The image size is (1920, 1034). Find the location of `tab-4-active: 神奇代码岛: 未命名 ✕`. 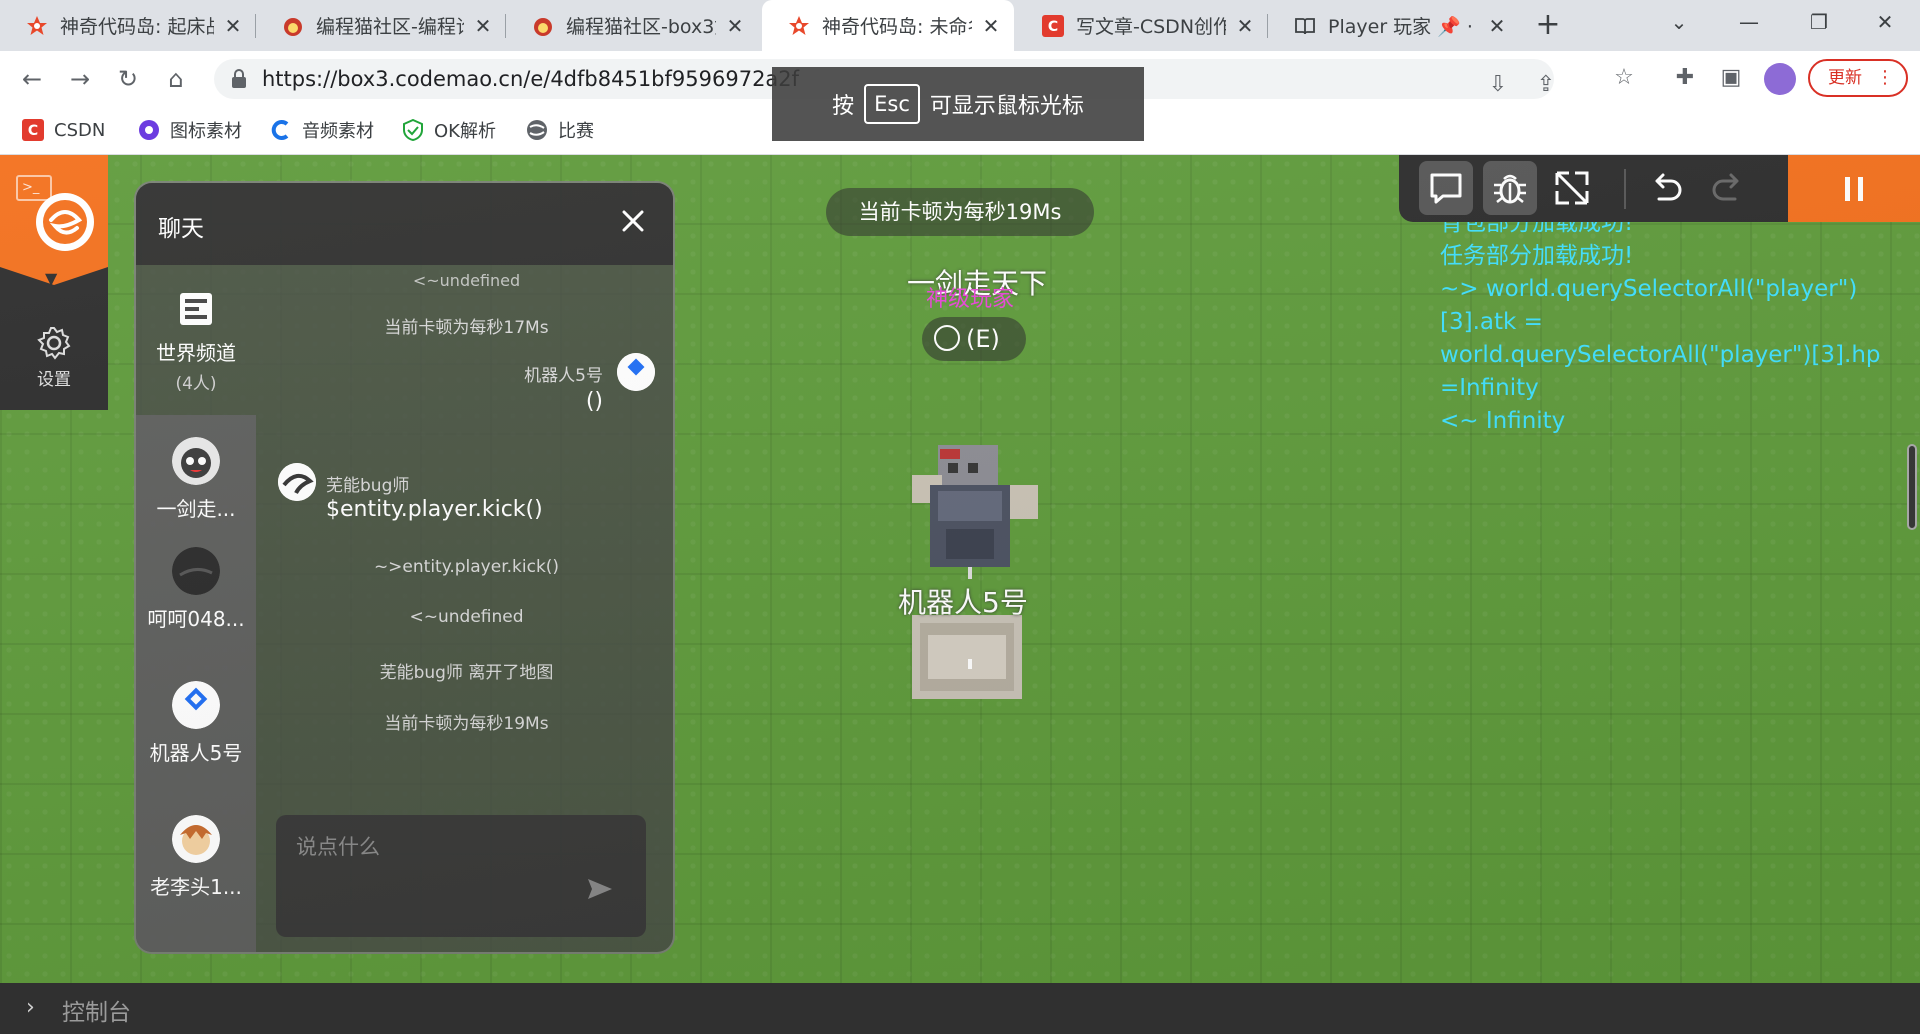

tab-4-active: 神奇代码岛: 未命名 ✕ is located at coordinates (888, 25).